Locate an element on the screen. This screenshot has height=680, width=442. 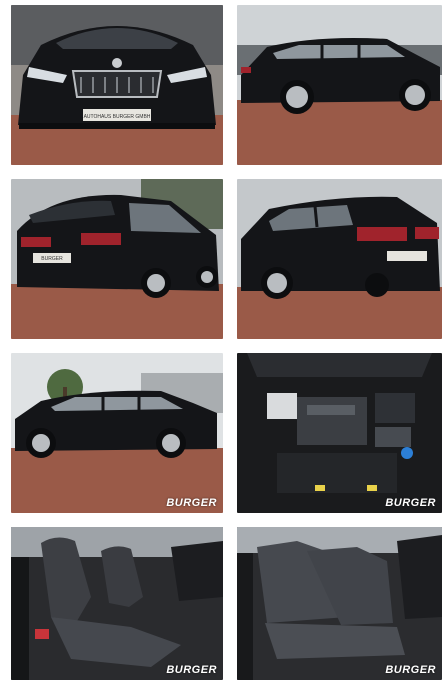
car-profile-photo is located at coordinates (117, 433).